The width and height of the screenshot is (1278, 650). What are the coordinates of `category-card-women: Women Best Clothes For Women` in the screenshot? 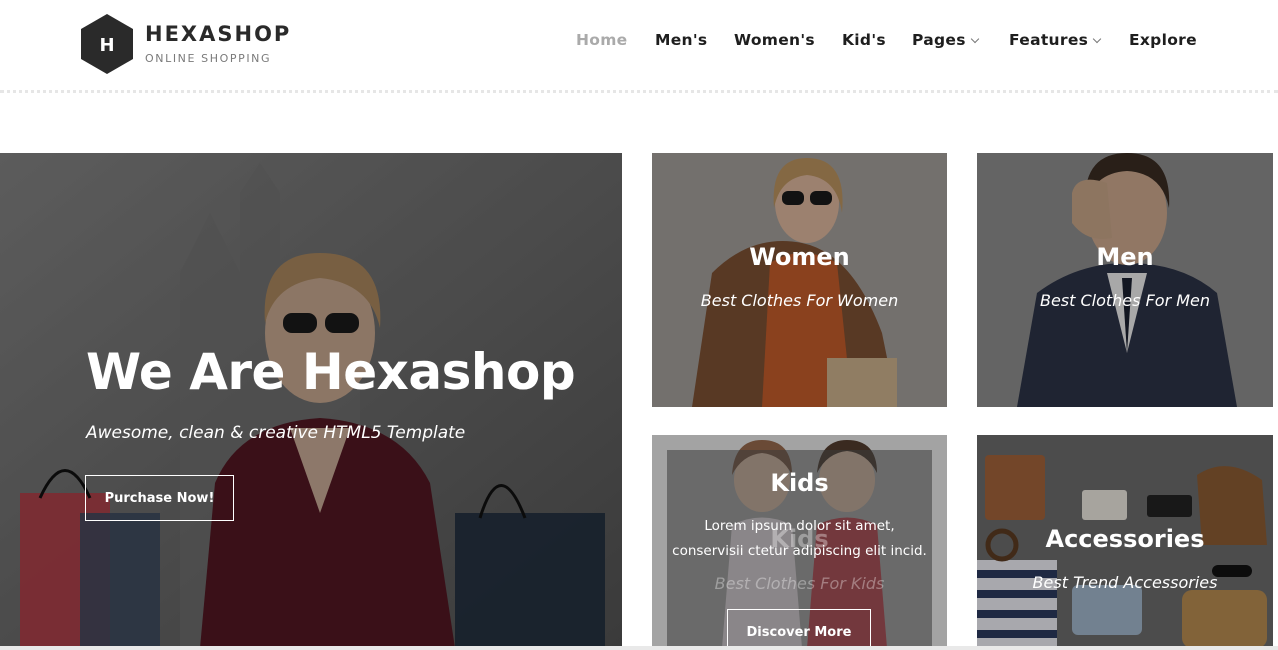 It's located at (799, 280).